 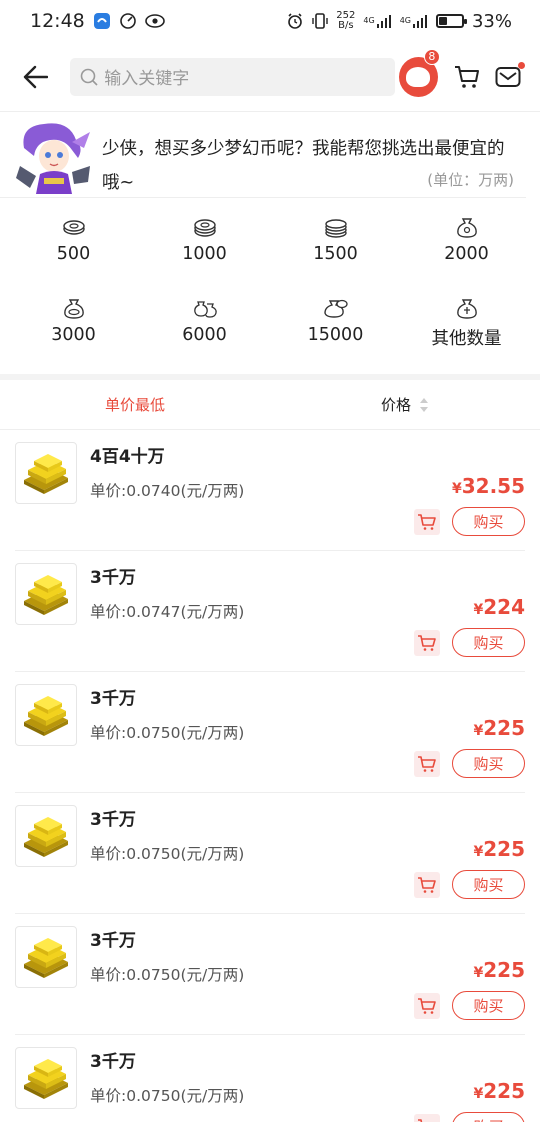 What do you see at coordinates (147, 79) in the screenshot?
I see `search-placeholder: 输入关键字` at bounding box center [147, 79].